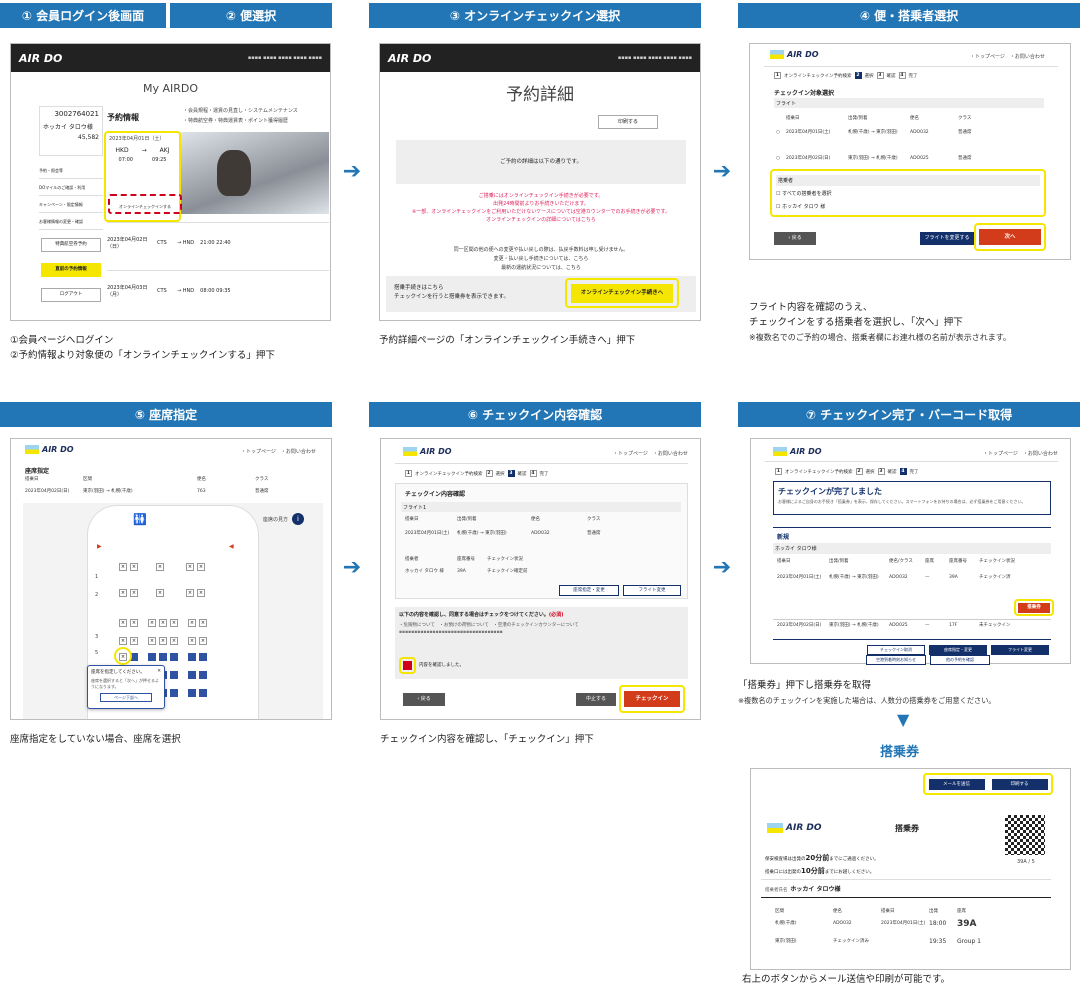 Image resolution: width=1080 pixels, height=988 pixels. What do you see at coordinates (218, 290) in the screenshot?
I see `flight-row-3: 2023年04月03日（月） CTS → HND 08:00 09:35` at bounding box center [218, 290].